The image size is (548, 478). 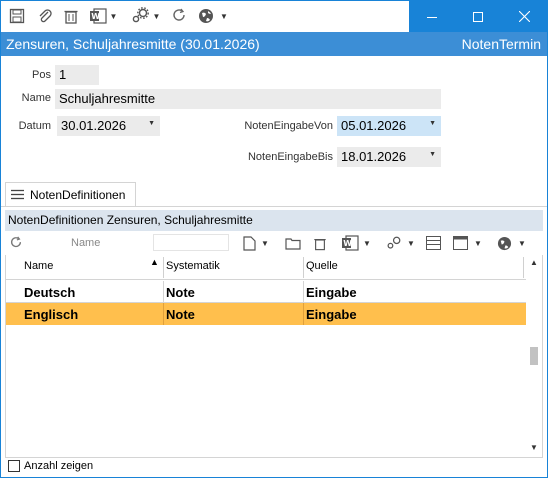 I want to click on column-header-systematik: Systematik, so click(x=193, y=266).